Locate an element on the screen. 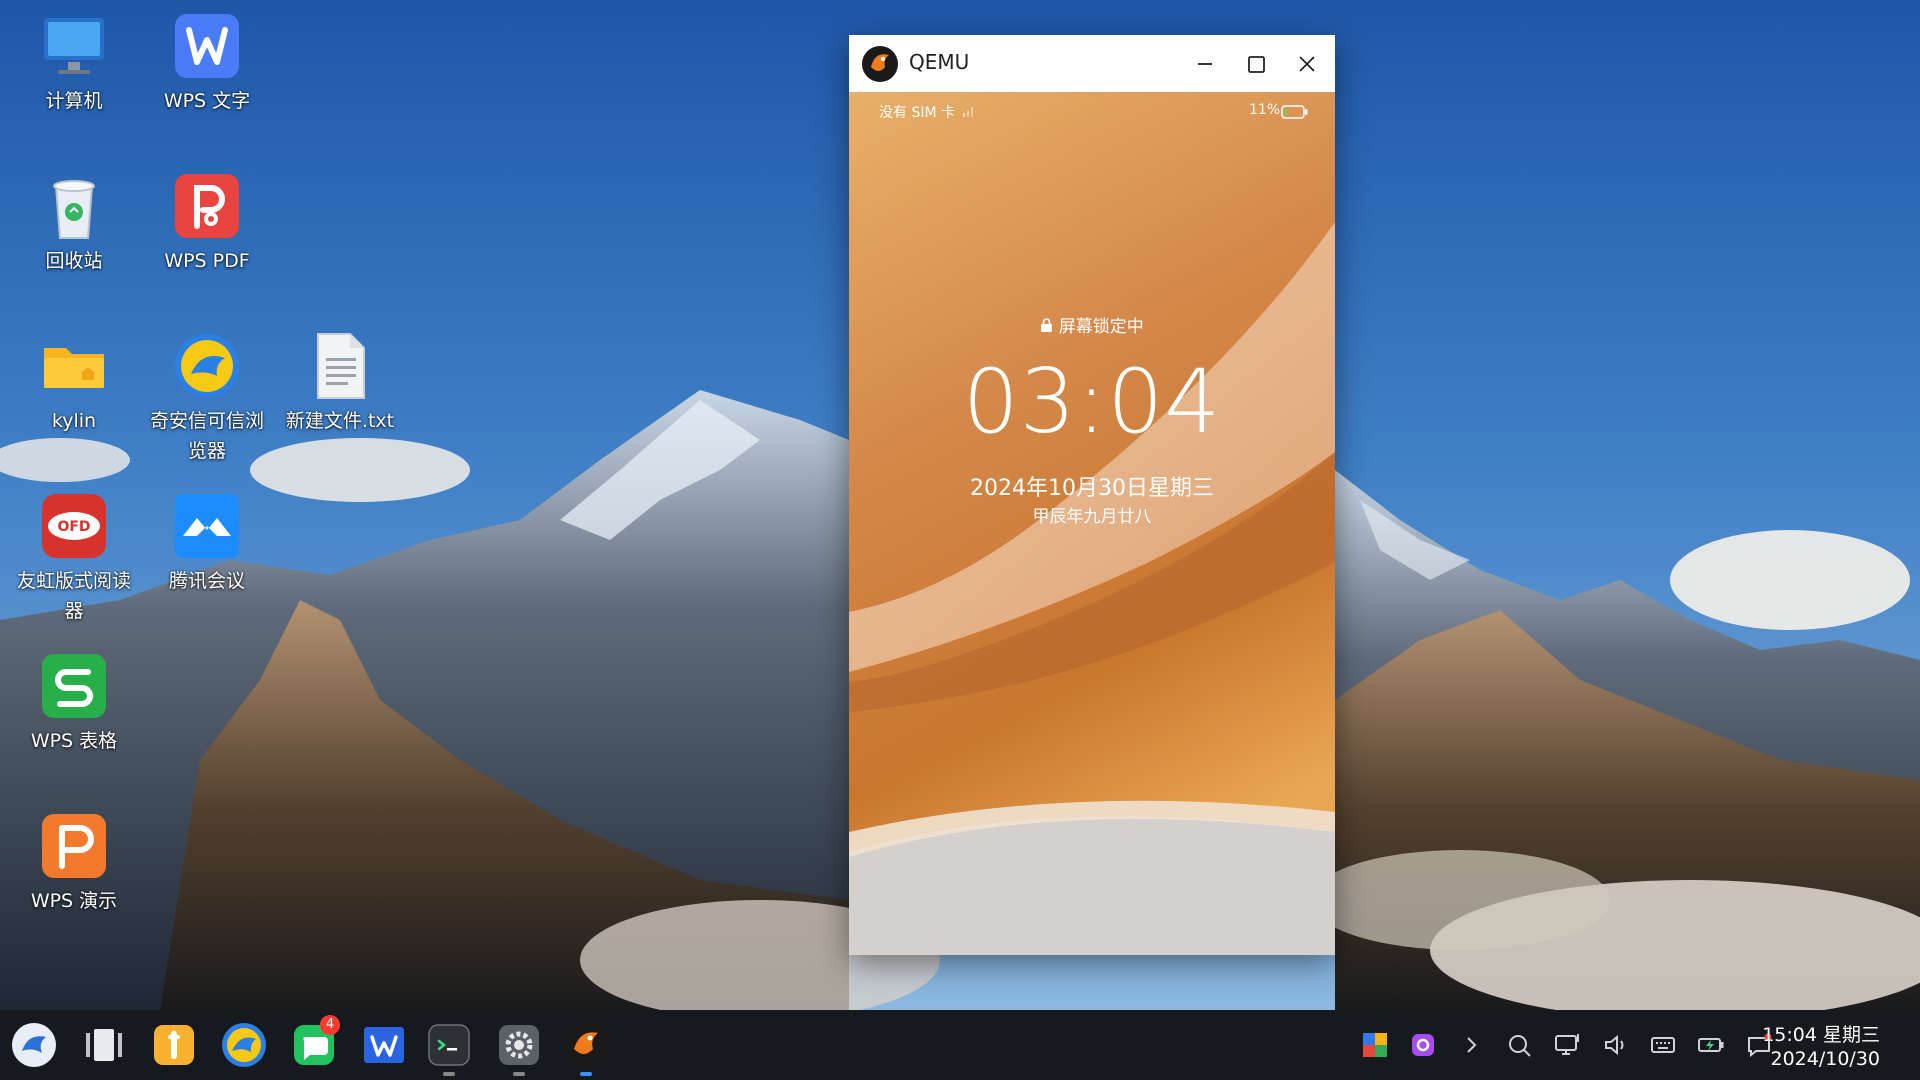 The width and height of the screenshot is (1920, 1080). close-icon is located at coordinates (1307, 64).